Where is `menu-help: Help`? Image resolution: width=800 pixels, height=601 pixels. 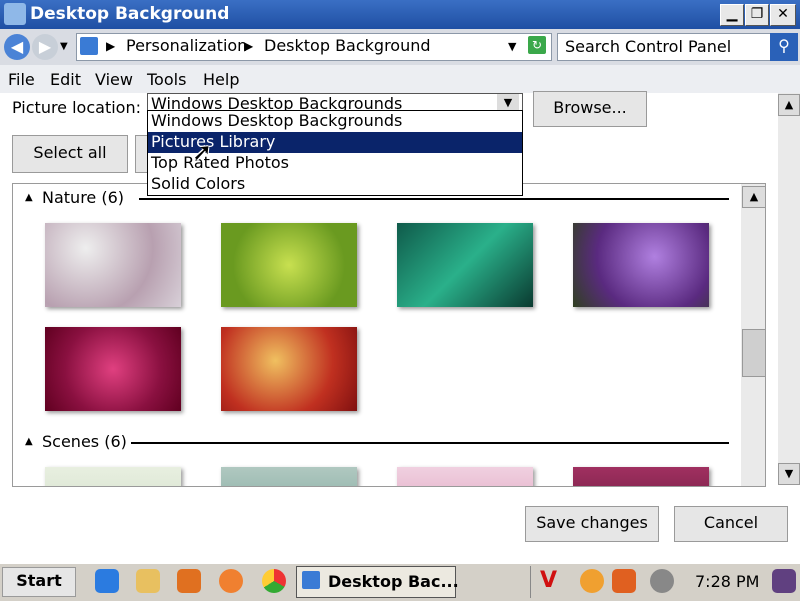 menu-help: Help is located at coordinates (221, 79).